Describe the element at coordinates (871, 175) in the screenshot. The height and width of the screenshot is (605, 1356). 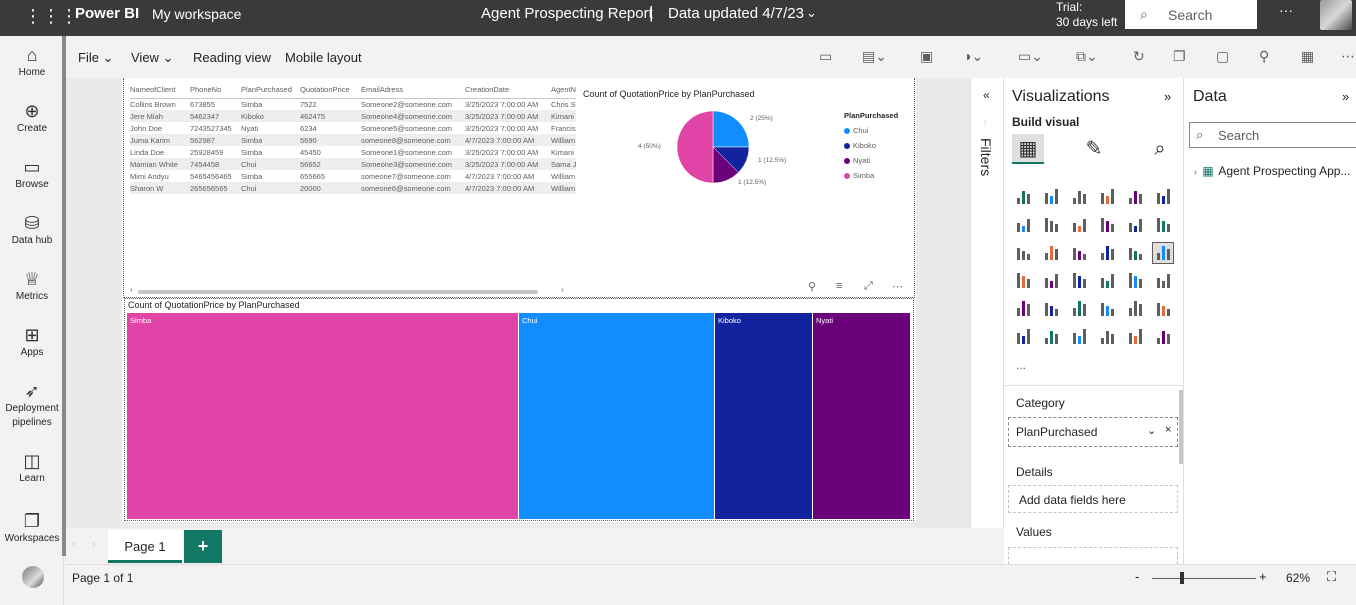
I see `legend-item: Simba` at that location.